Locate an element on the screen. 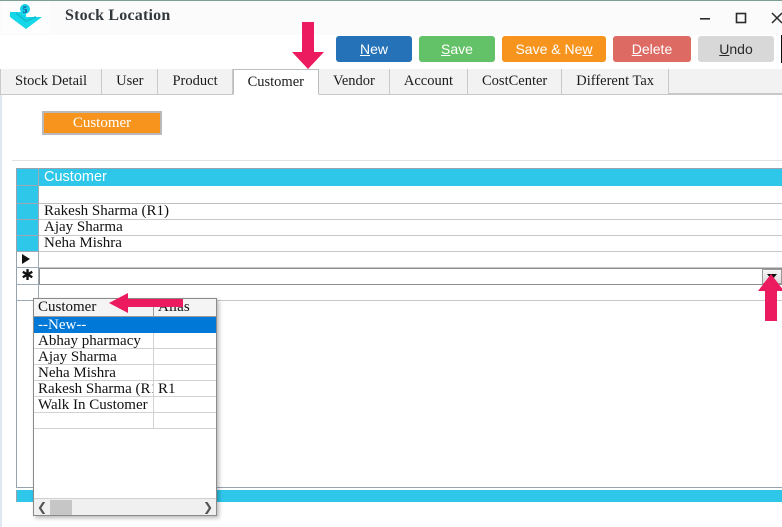  close-icon is located at coordinates (773, 18).